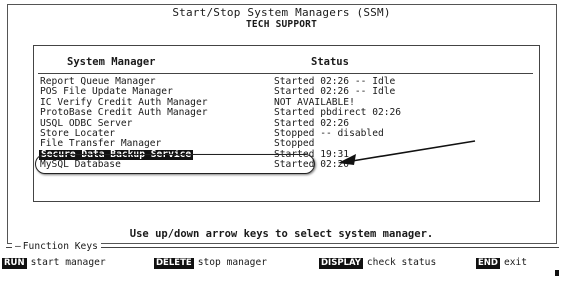 This screenshot has height=282, width=563. Describe the element at coordinates (488, 263) in the screenshot. I see `key-end-badge: END` at that location.